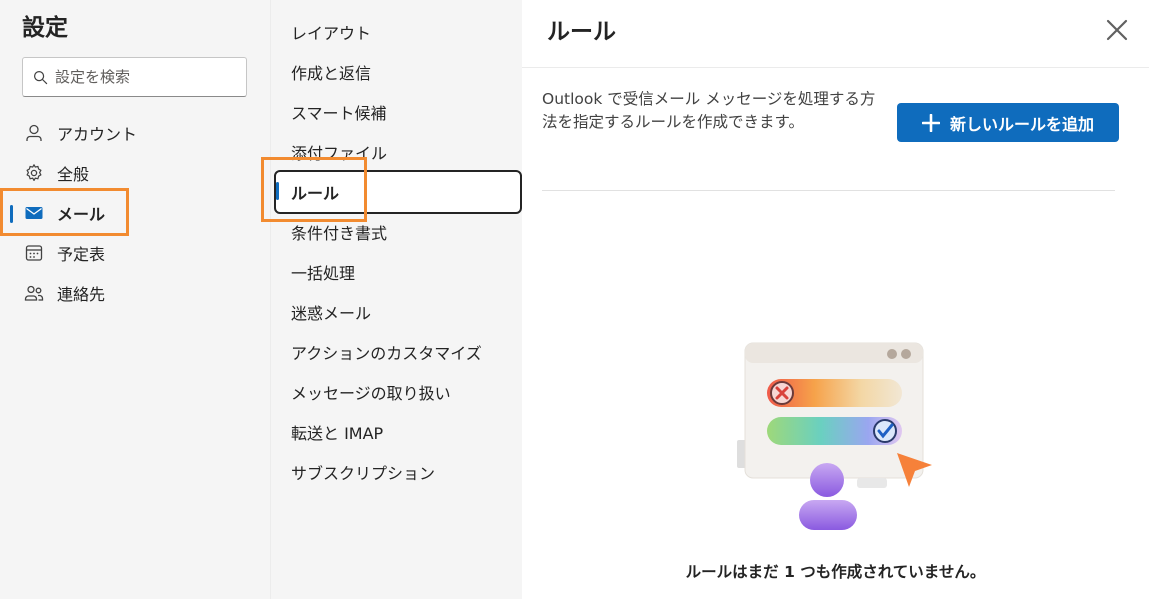  I want to click on menu-item-label: メッセージの取り扱い, so click(371, 393).